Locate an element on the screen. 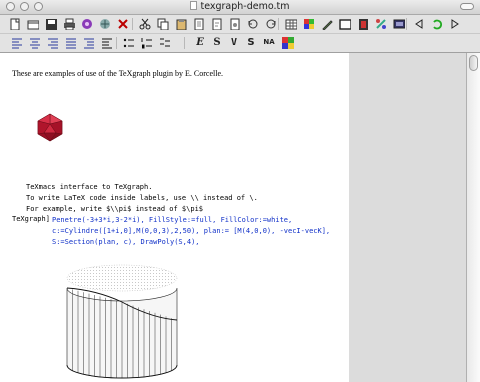  screen-icon is located at coordinates (399, 23).